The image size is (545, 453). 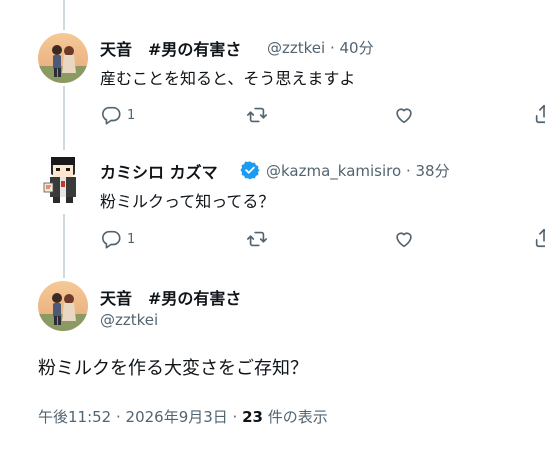 What do you see at coordinates (252, 417) in the screenshot?
I see `views-count: 23` at bounding box center [252, 417].